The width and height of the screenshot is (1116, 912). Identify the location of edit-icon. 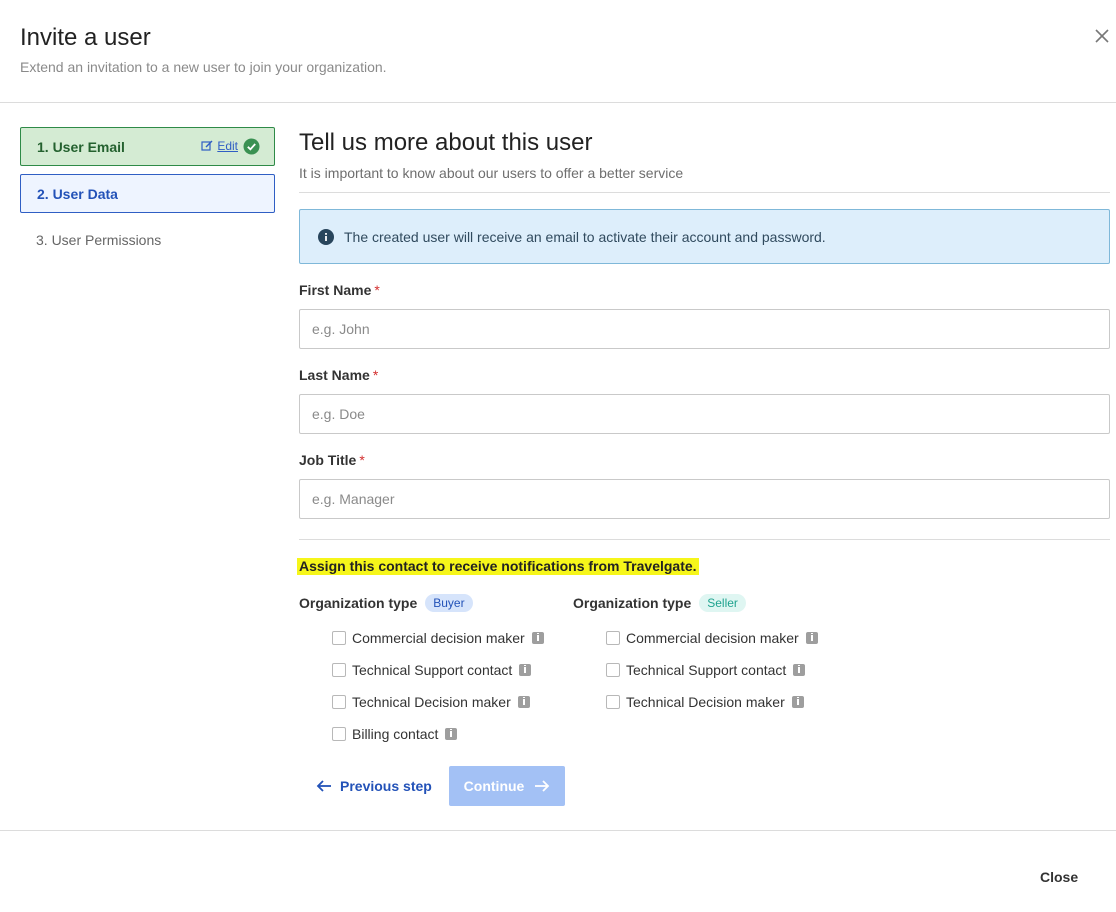
(207, 145).